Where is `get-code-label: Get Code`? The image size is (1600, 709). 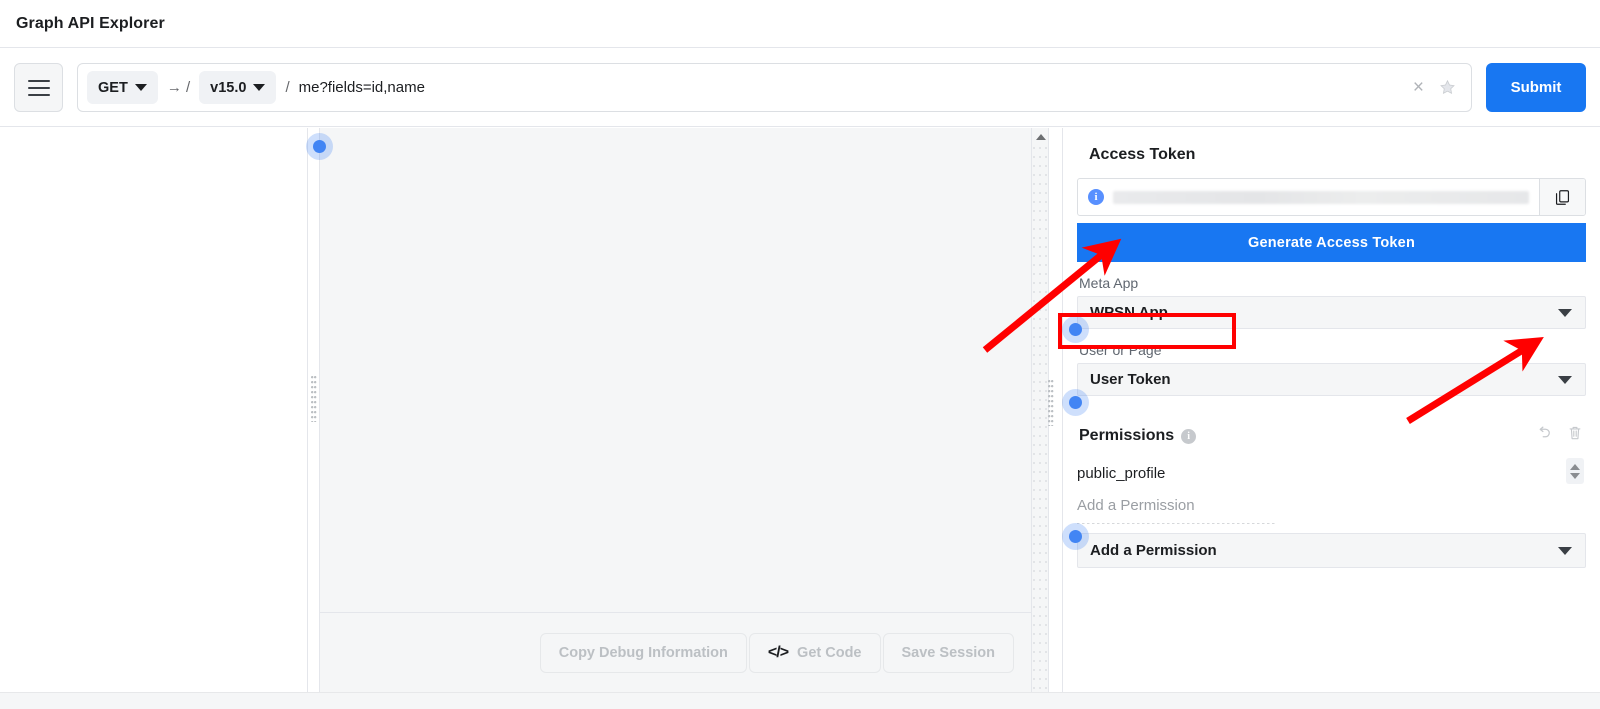
get-code-label: Get Code is located at coordinates (829, 652).